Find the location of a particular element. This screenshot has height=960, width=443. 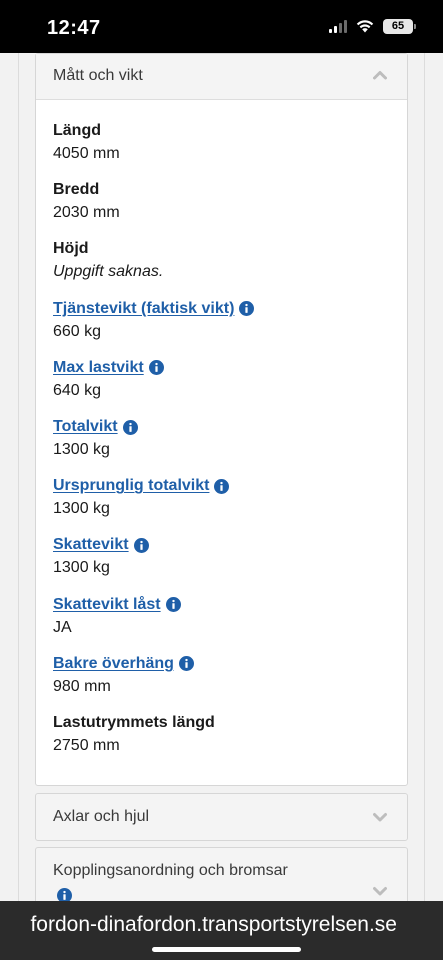

page-border-right is located at coordinates (424, 477).